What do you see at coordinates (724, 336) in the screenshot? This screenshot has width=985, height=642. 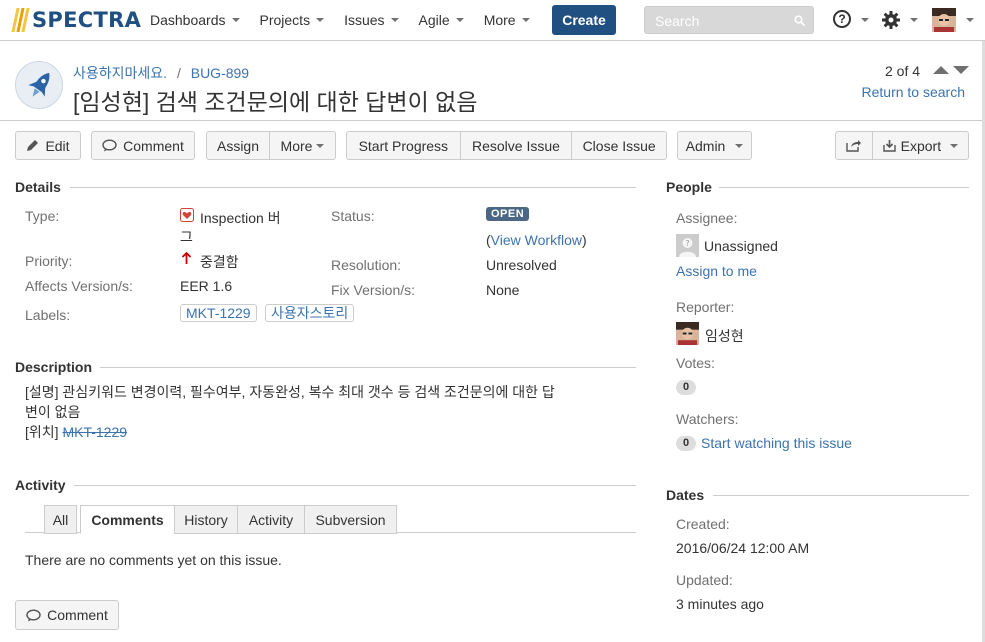 I see `reporter-value: 임성현` at bounding box center [724, 336].